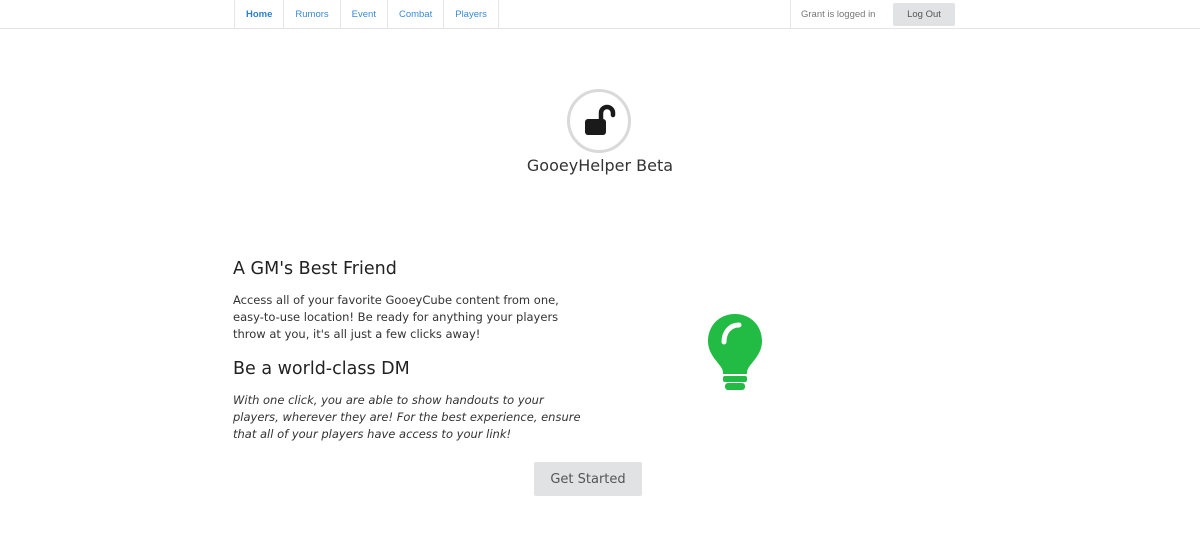 This screenshot has height=550, width=1200. I want to click on user-area: Grant is logged in Log Out, so click(872, 14).